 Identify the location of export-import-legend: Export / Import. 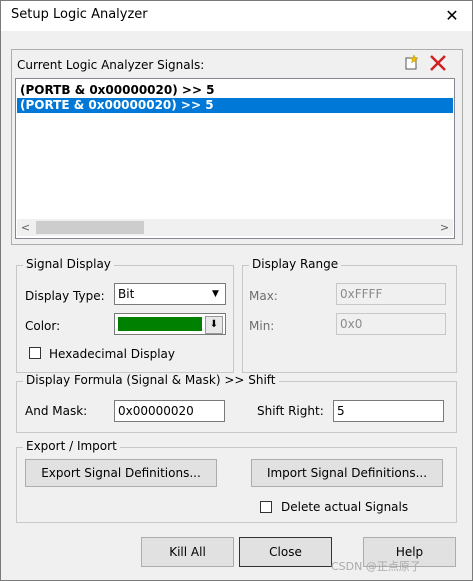
(71, 446).